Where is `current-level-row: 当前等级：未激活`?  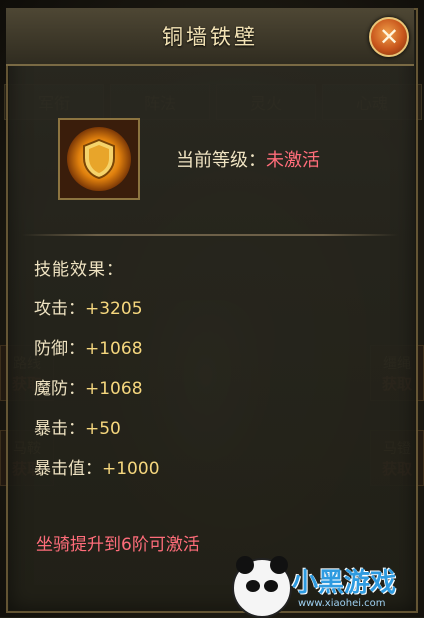 current-level-row: 当前等级：未激活 is located at coordinates (248, 159).